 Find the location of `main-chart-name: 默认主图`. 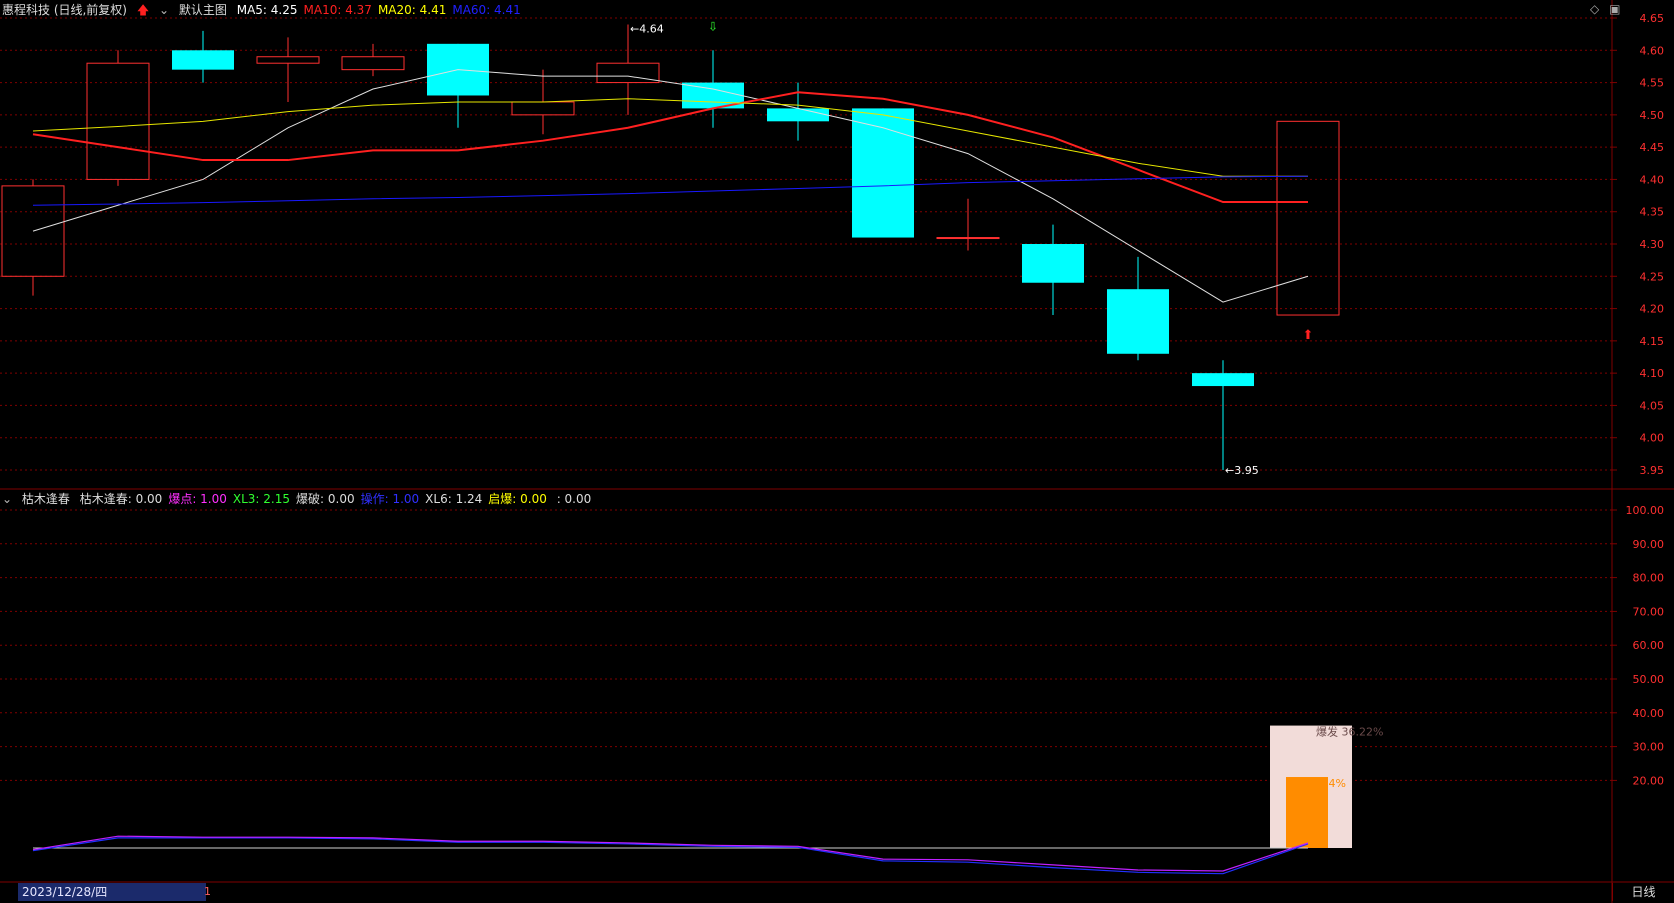

main-chart-name: 默认主图 is located at coordinates (203, 10).